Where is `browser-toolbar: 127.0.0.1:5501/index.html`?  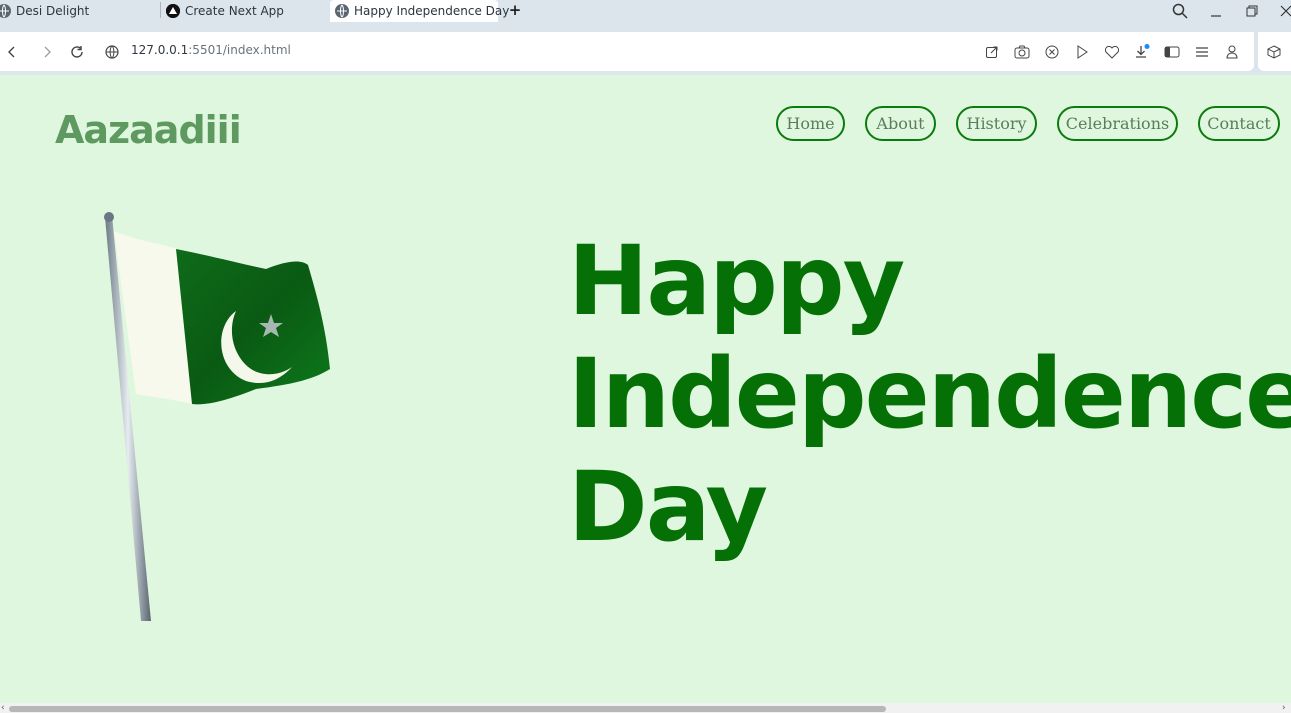 browser-toolbar: 127.0.0.1:5501/index.html is located at coordinates (645, 52).